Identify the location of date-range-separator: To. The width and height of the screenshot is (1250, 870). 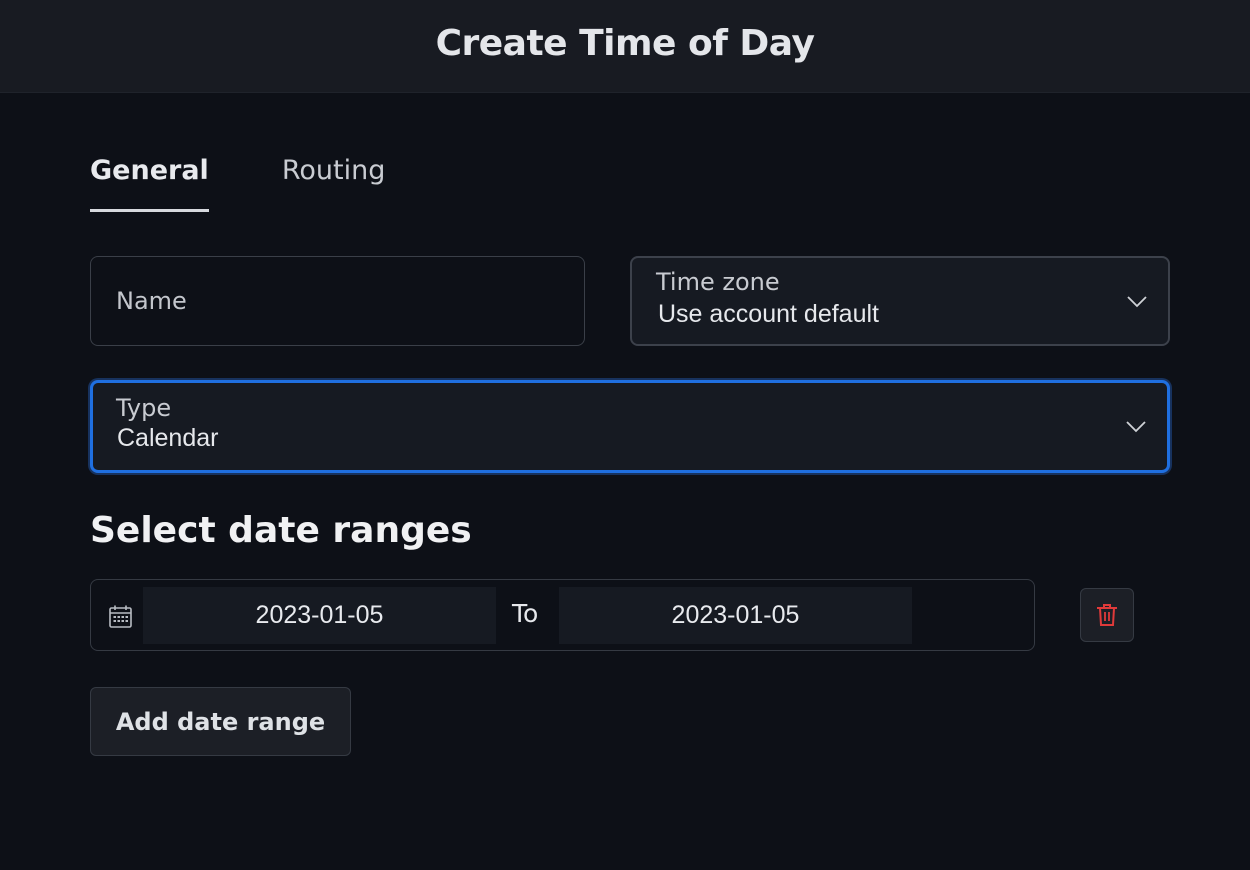
(525, 613).